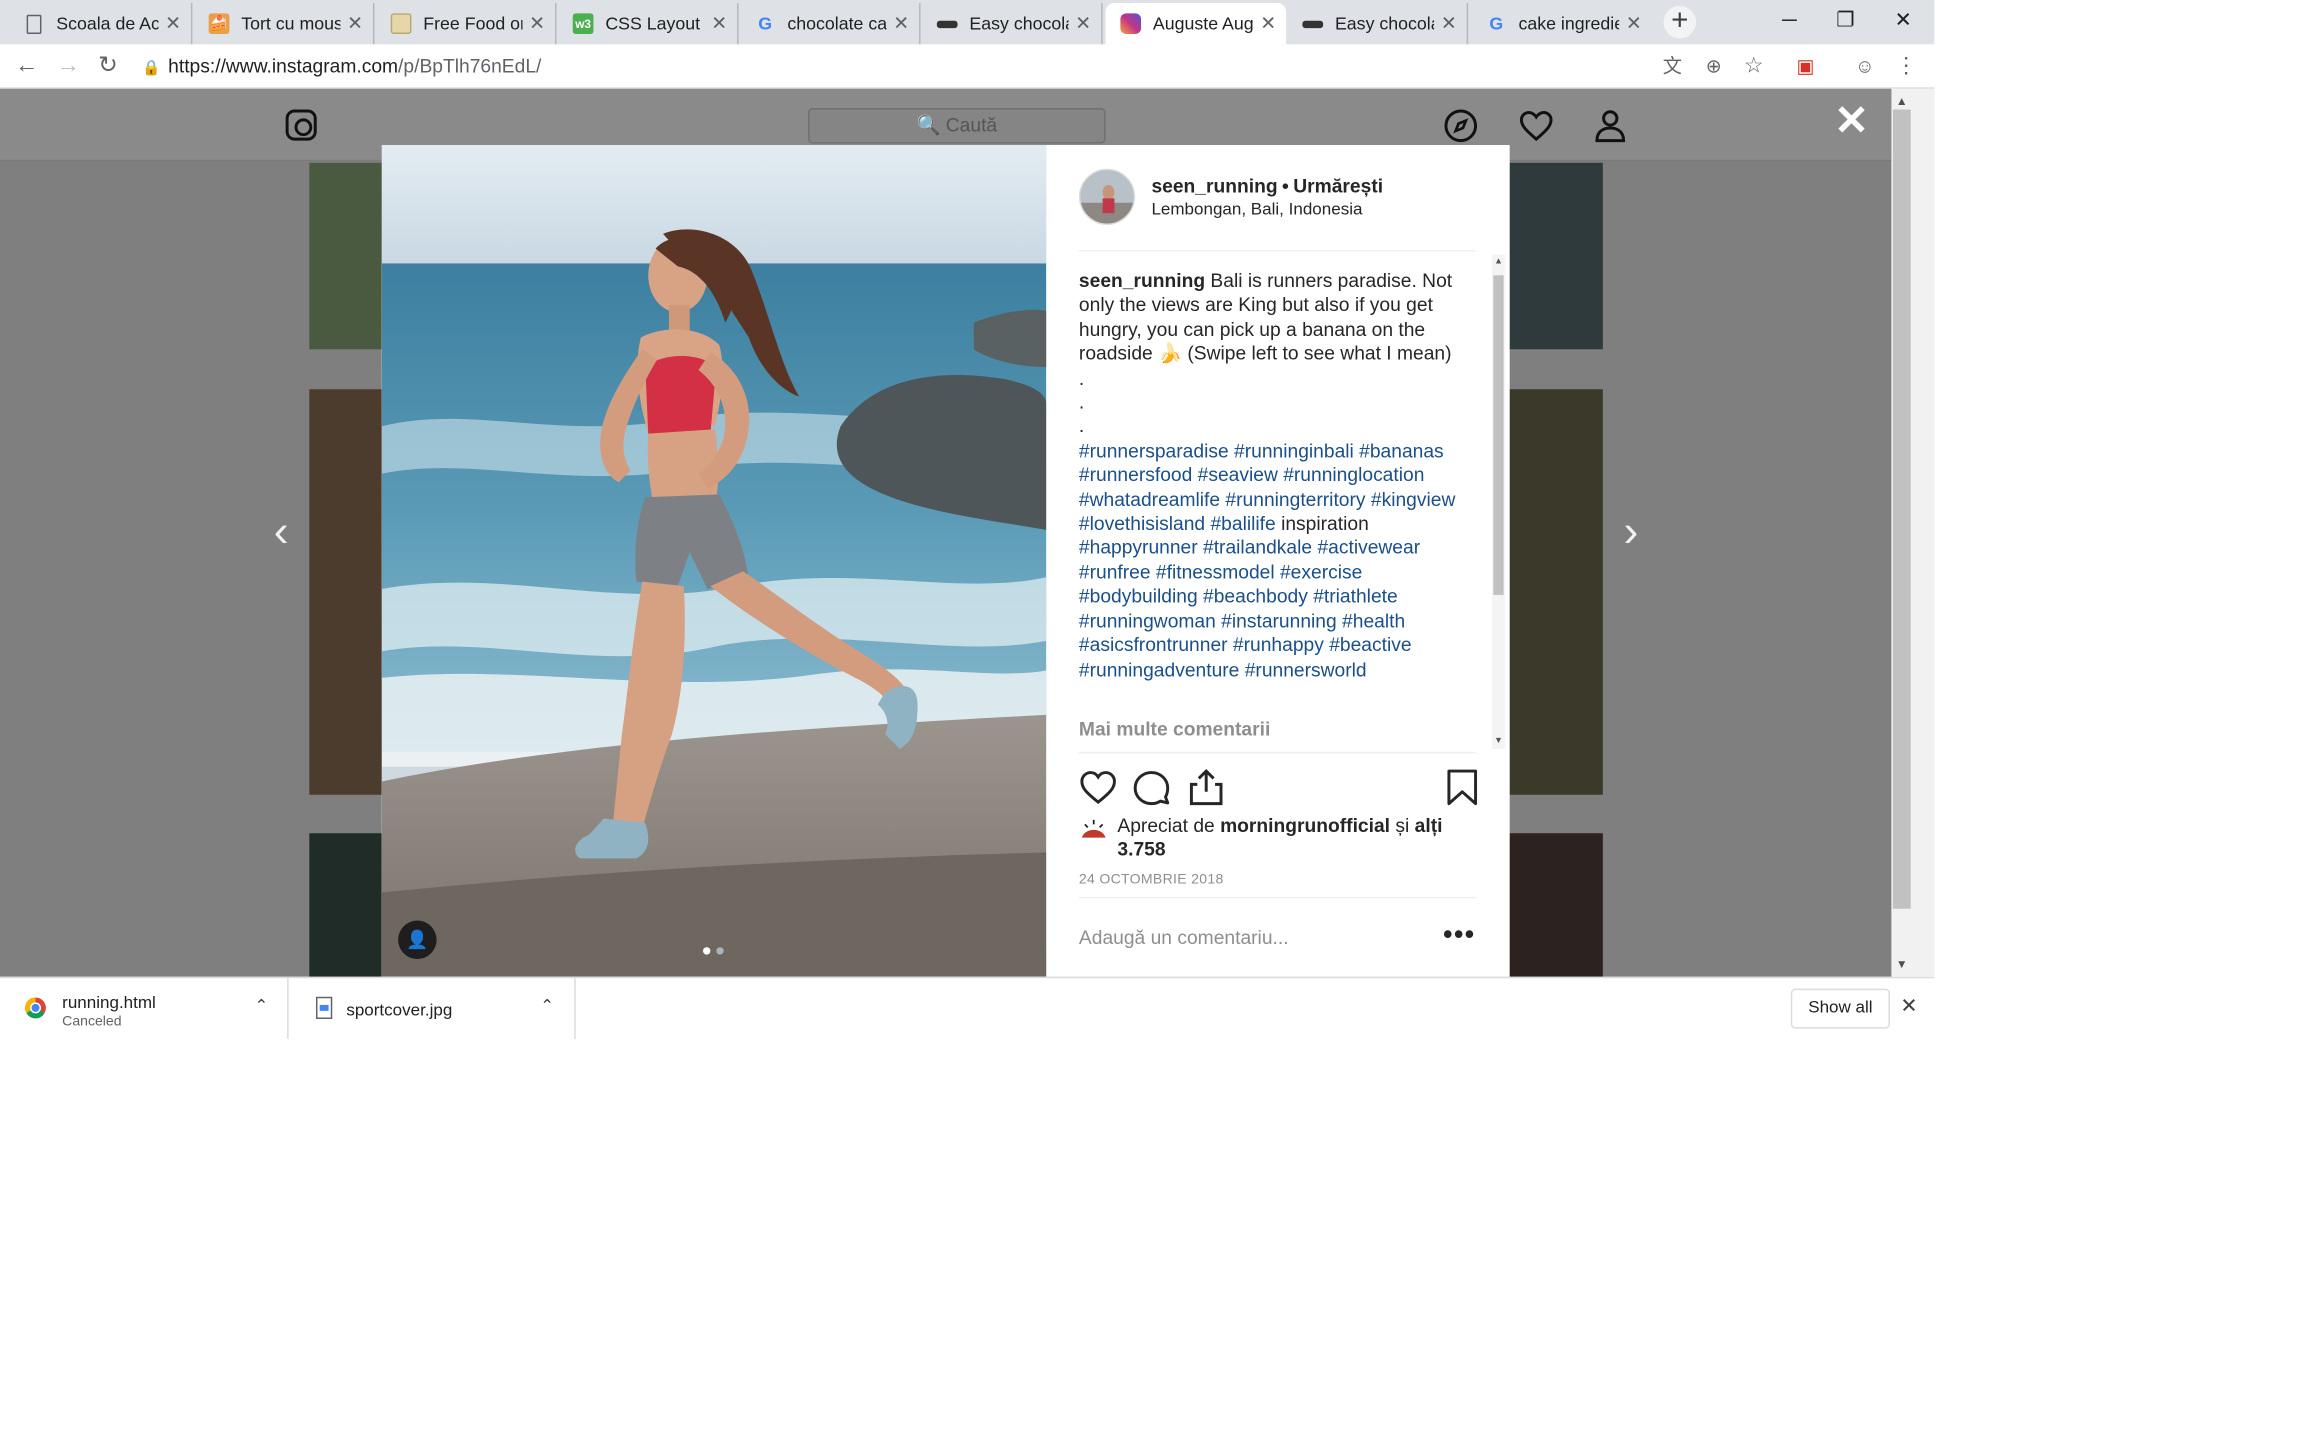 The width and height of the screenshot is (2304, 1440). Describe the element at coordinates (1806, 67) in the screenshot. I see `pocket-extension-icon: ▣` at that location.